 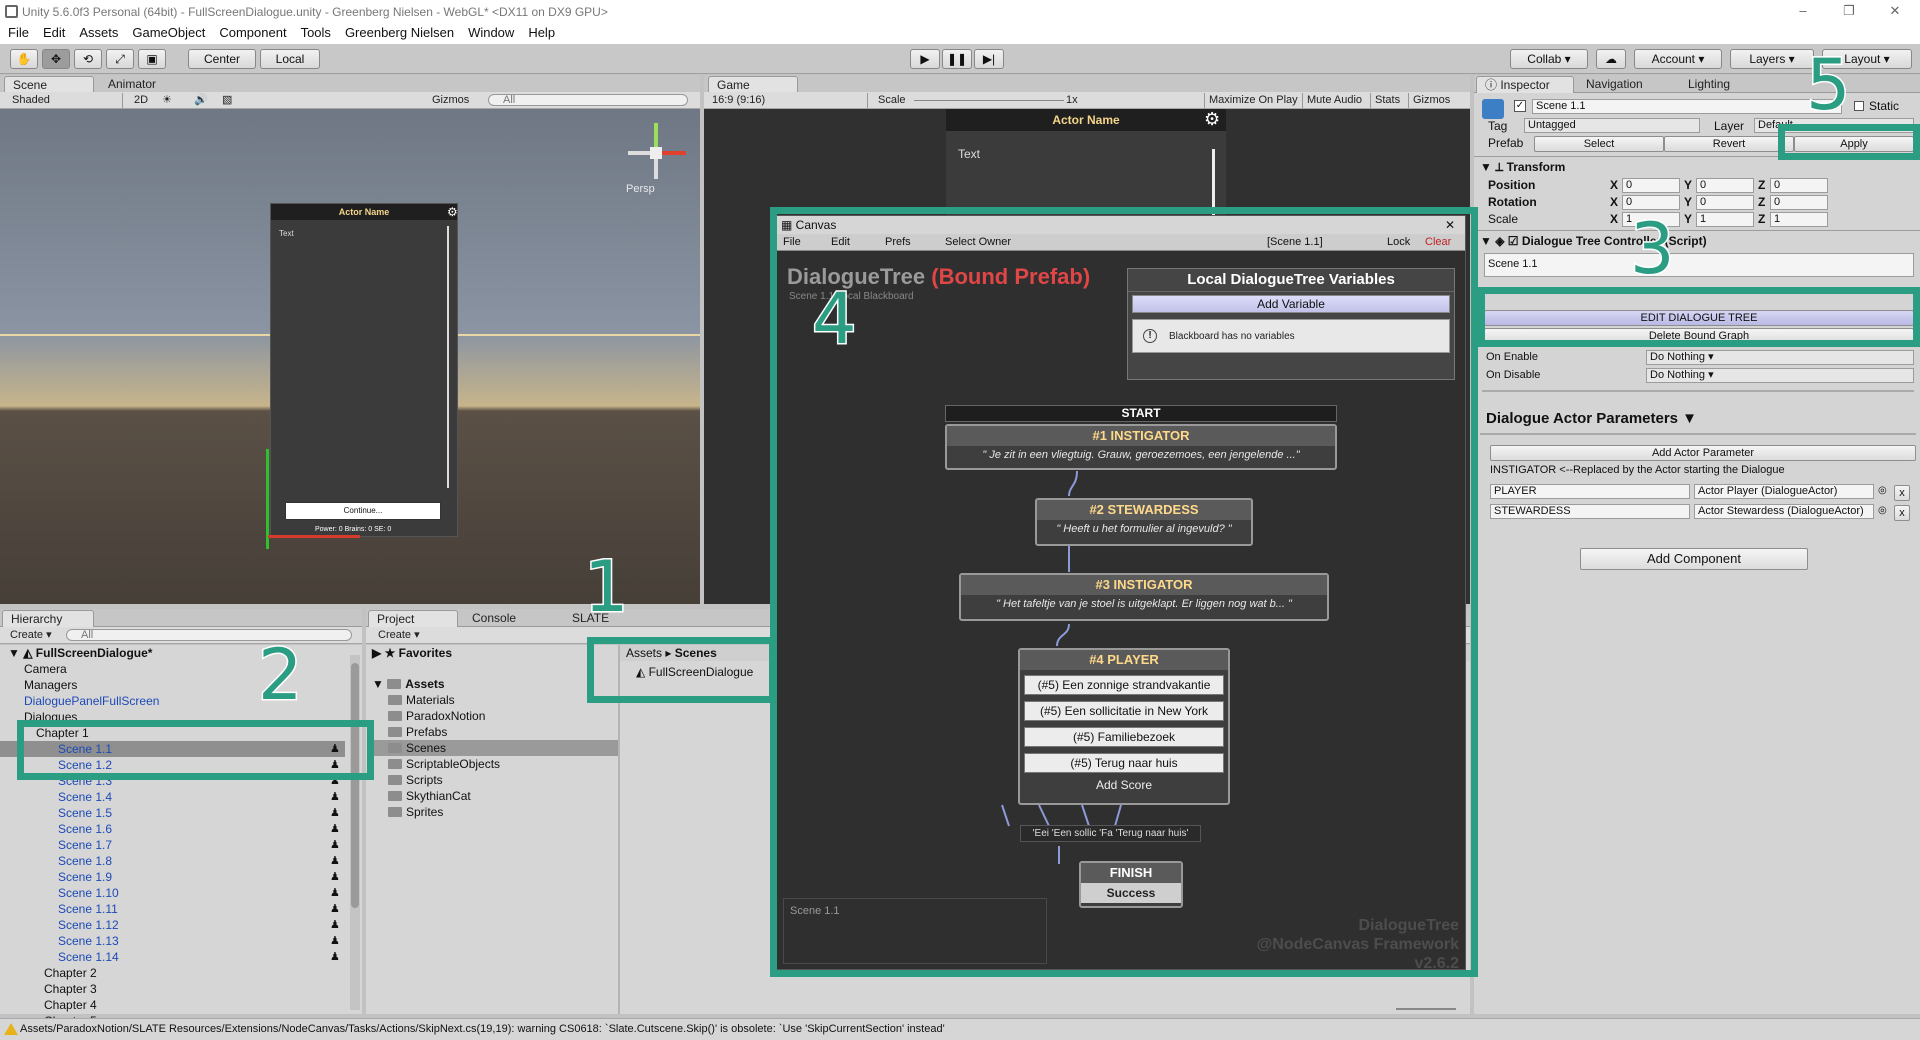 What do you see at coordinates (172, 957) in the screenshot?
I see `hierarchy-row: Scene 1.14 ♟` at bounding box center [172, 957].